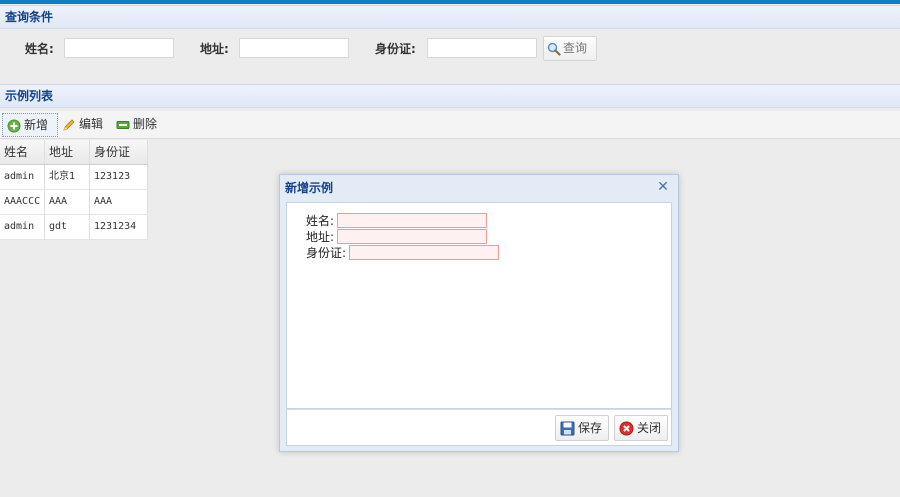 This screenshot has height=497, width=900. I want to click on red-x-circle-icon, so click(626, 428).